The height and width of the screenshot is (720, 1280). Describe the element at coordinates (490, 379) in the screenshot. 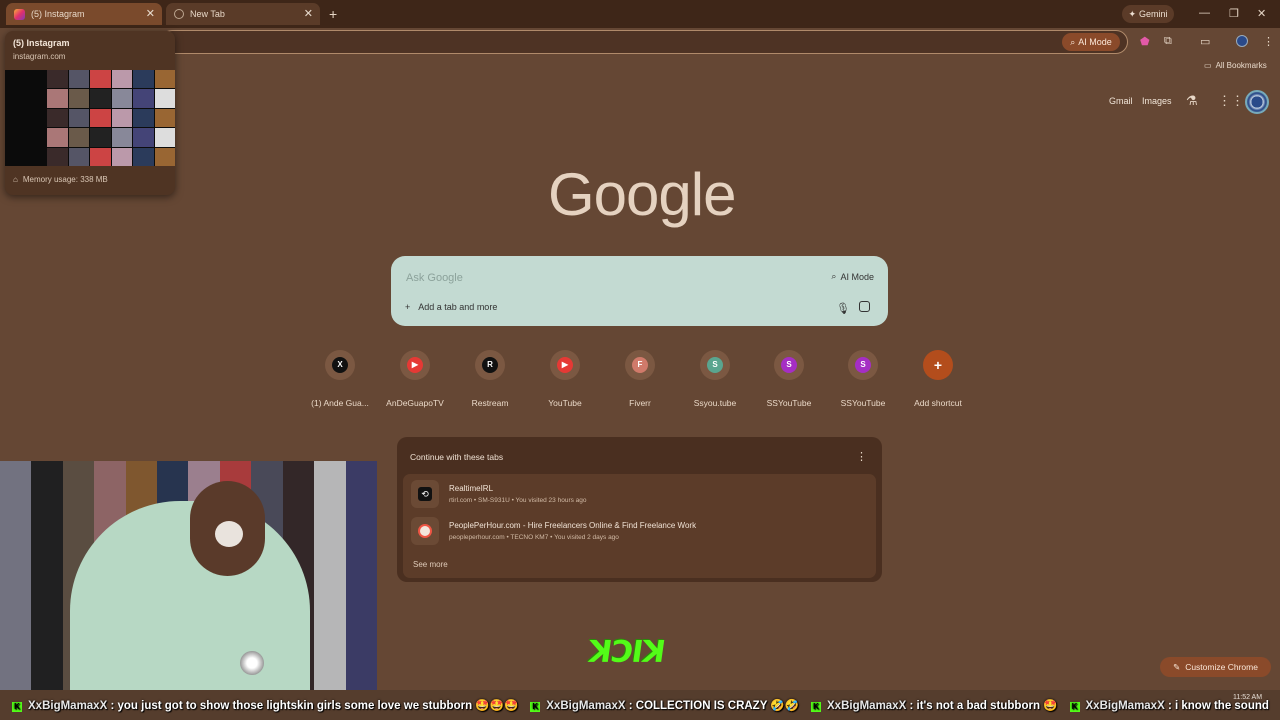

I see `shortcut-tile: R Restream` at that location.